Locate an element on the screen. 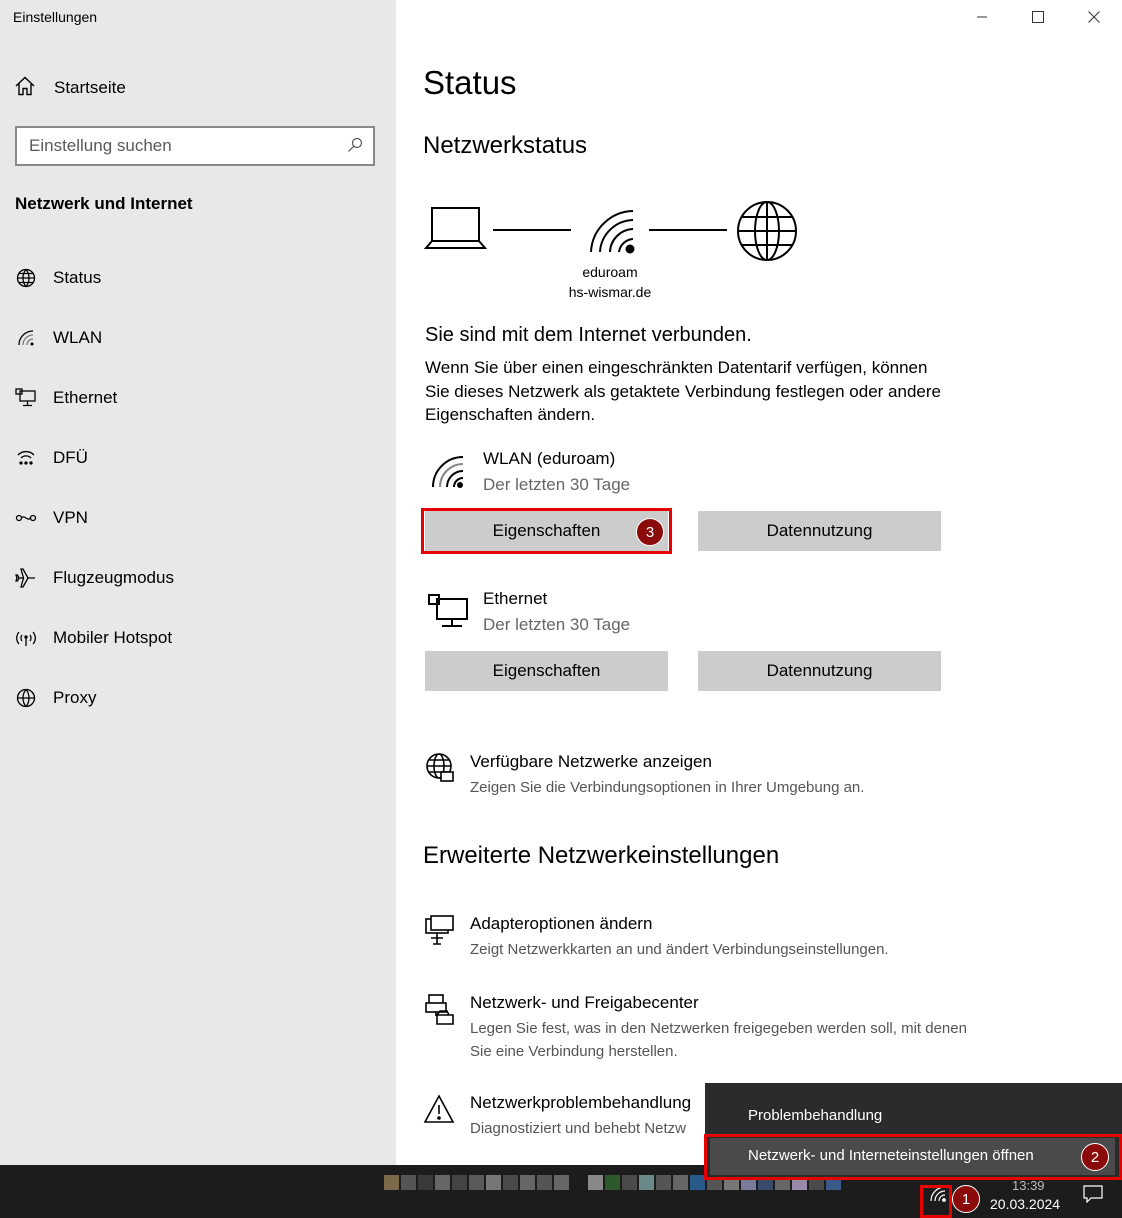 The width and height of the screenshot is (1122, 1218). sidebar-item-ethernet: Ethernet is located at coordinates (199, 398).